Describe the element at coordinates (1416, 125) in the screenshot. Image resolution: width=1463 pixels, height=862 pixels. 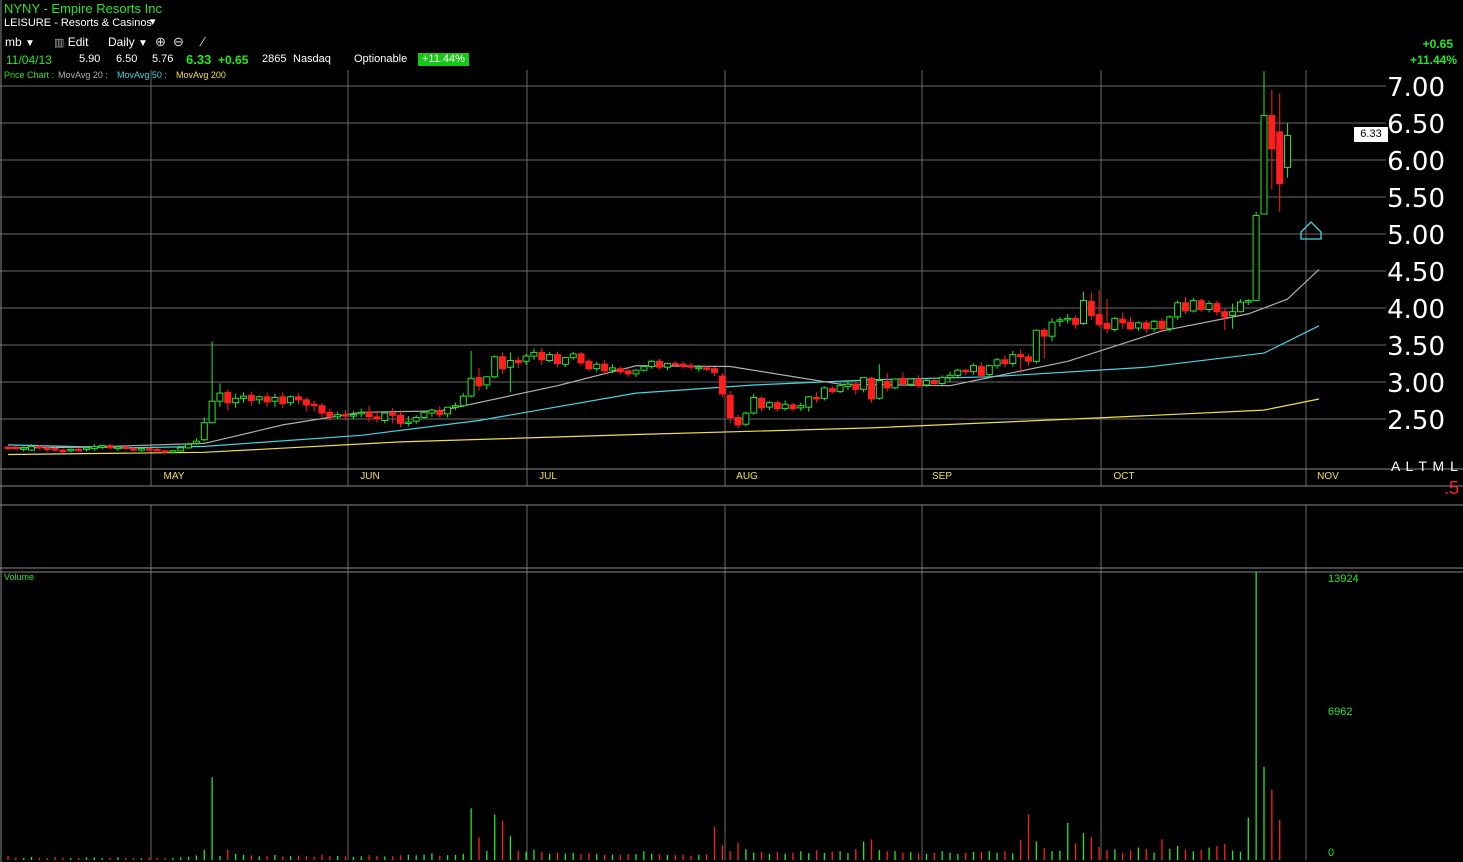
I see `price-tick-label: 6.50` at that location.